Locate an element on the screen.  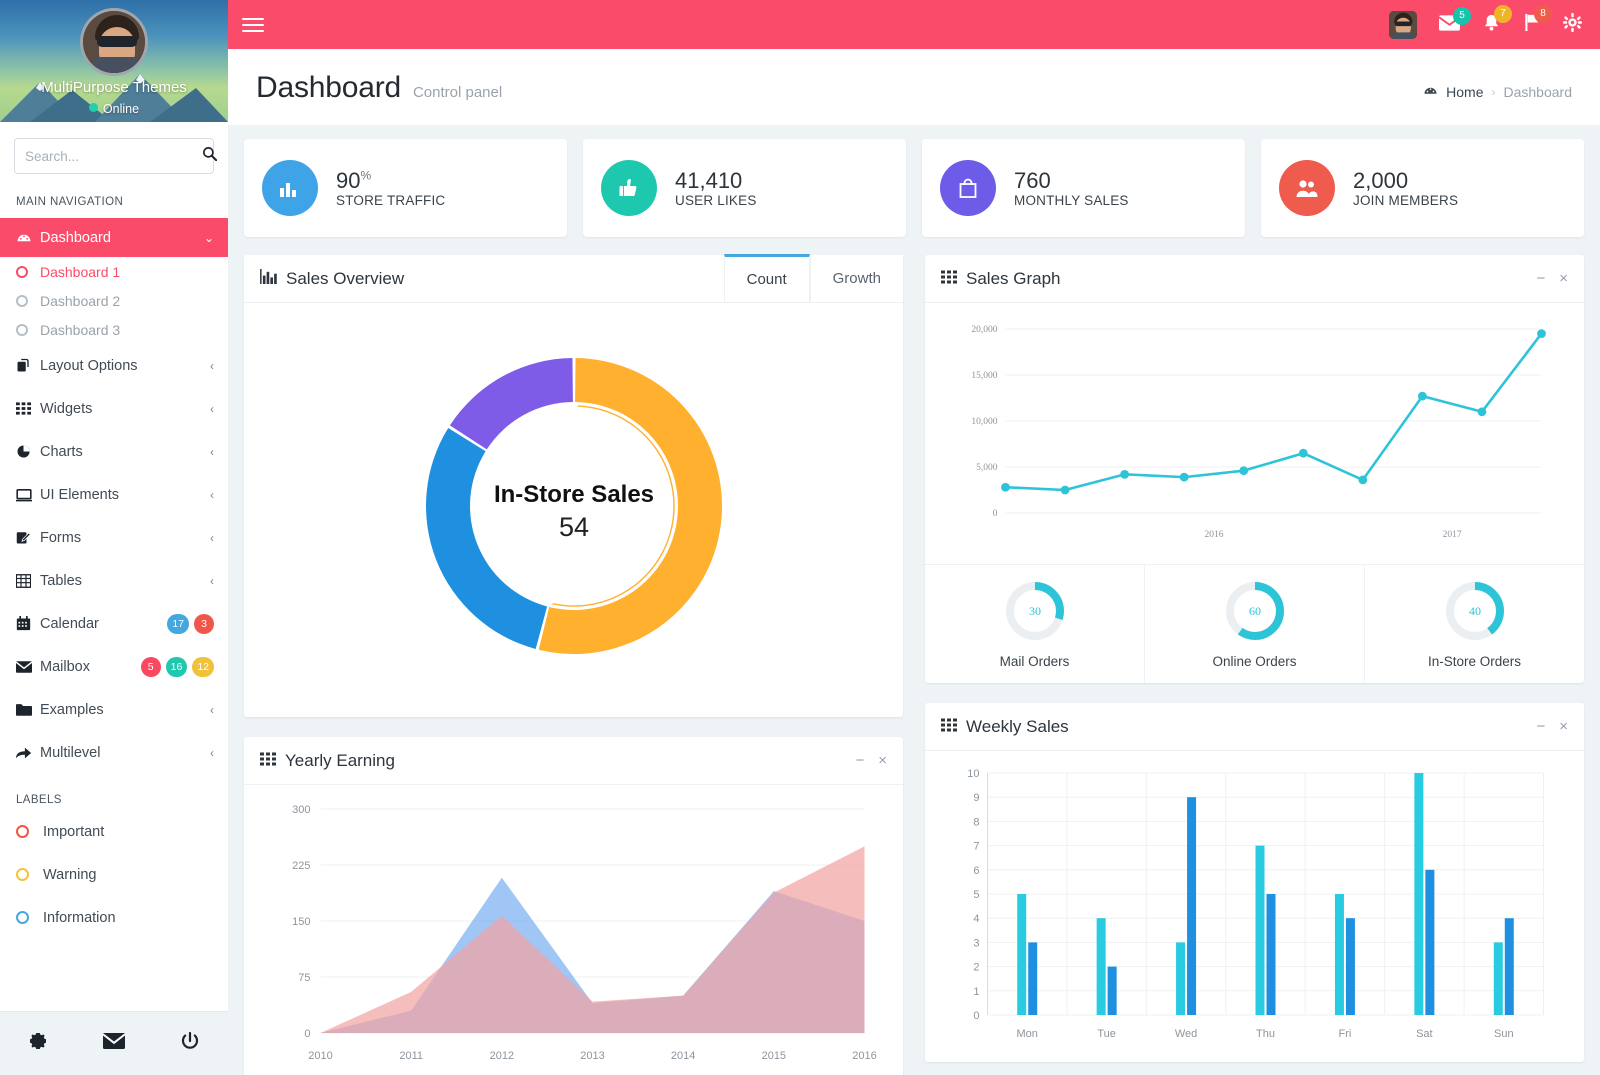
topbar-actions: 5 7 8 is located at coordinates (1485, 22).